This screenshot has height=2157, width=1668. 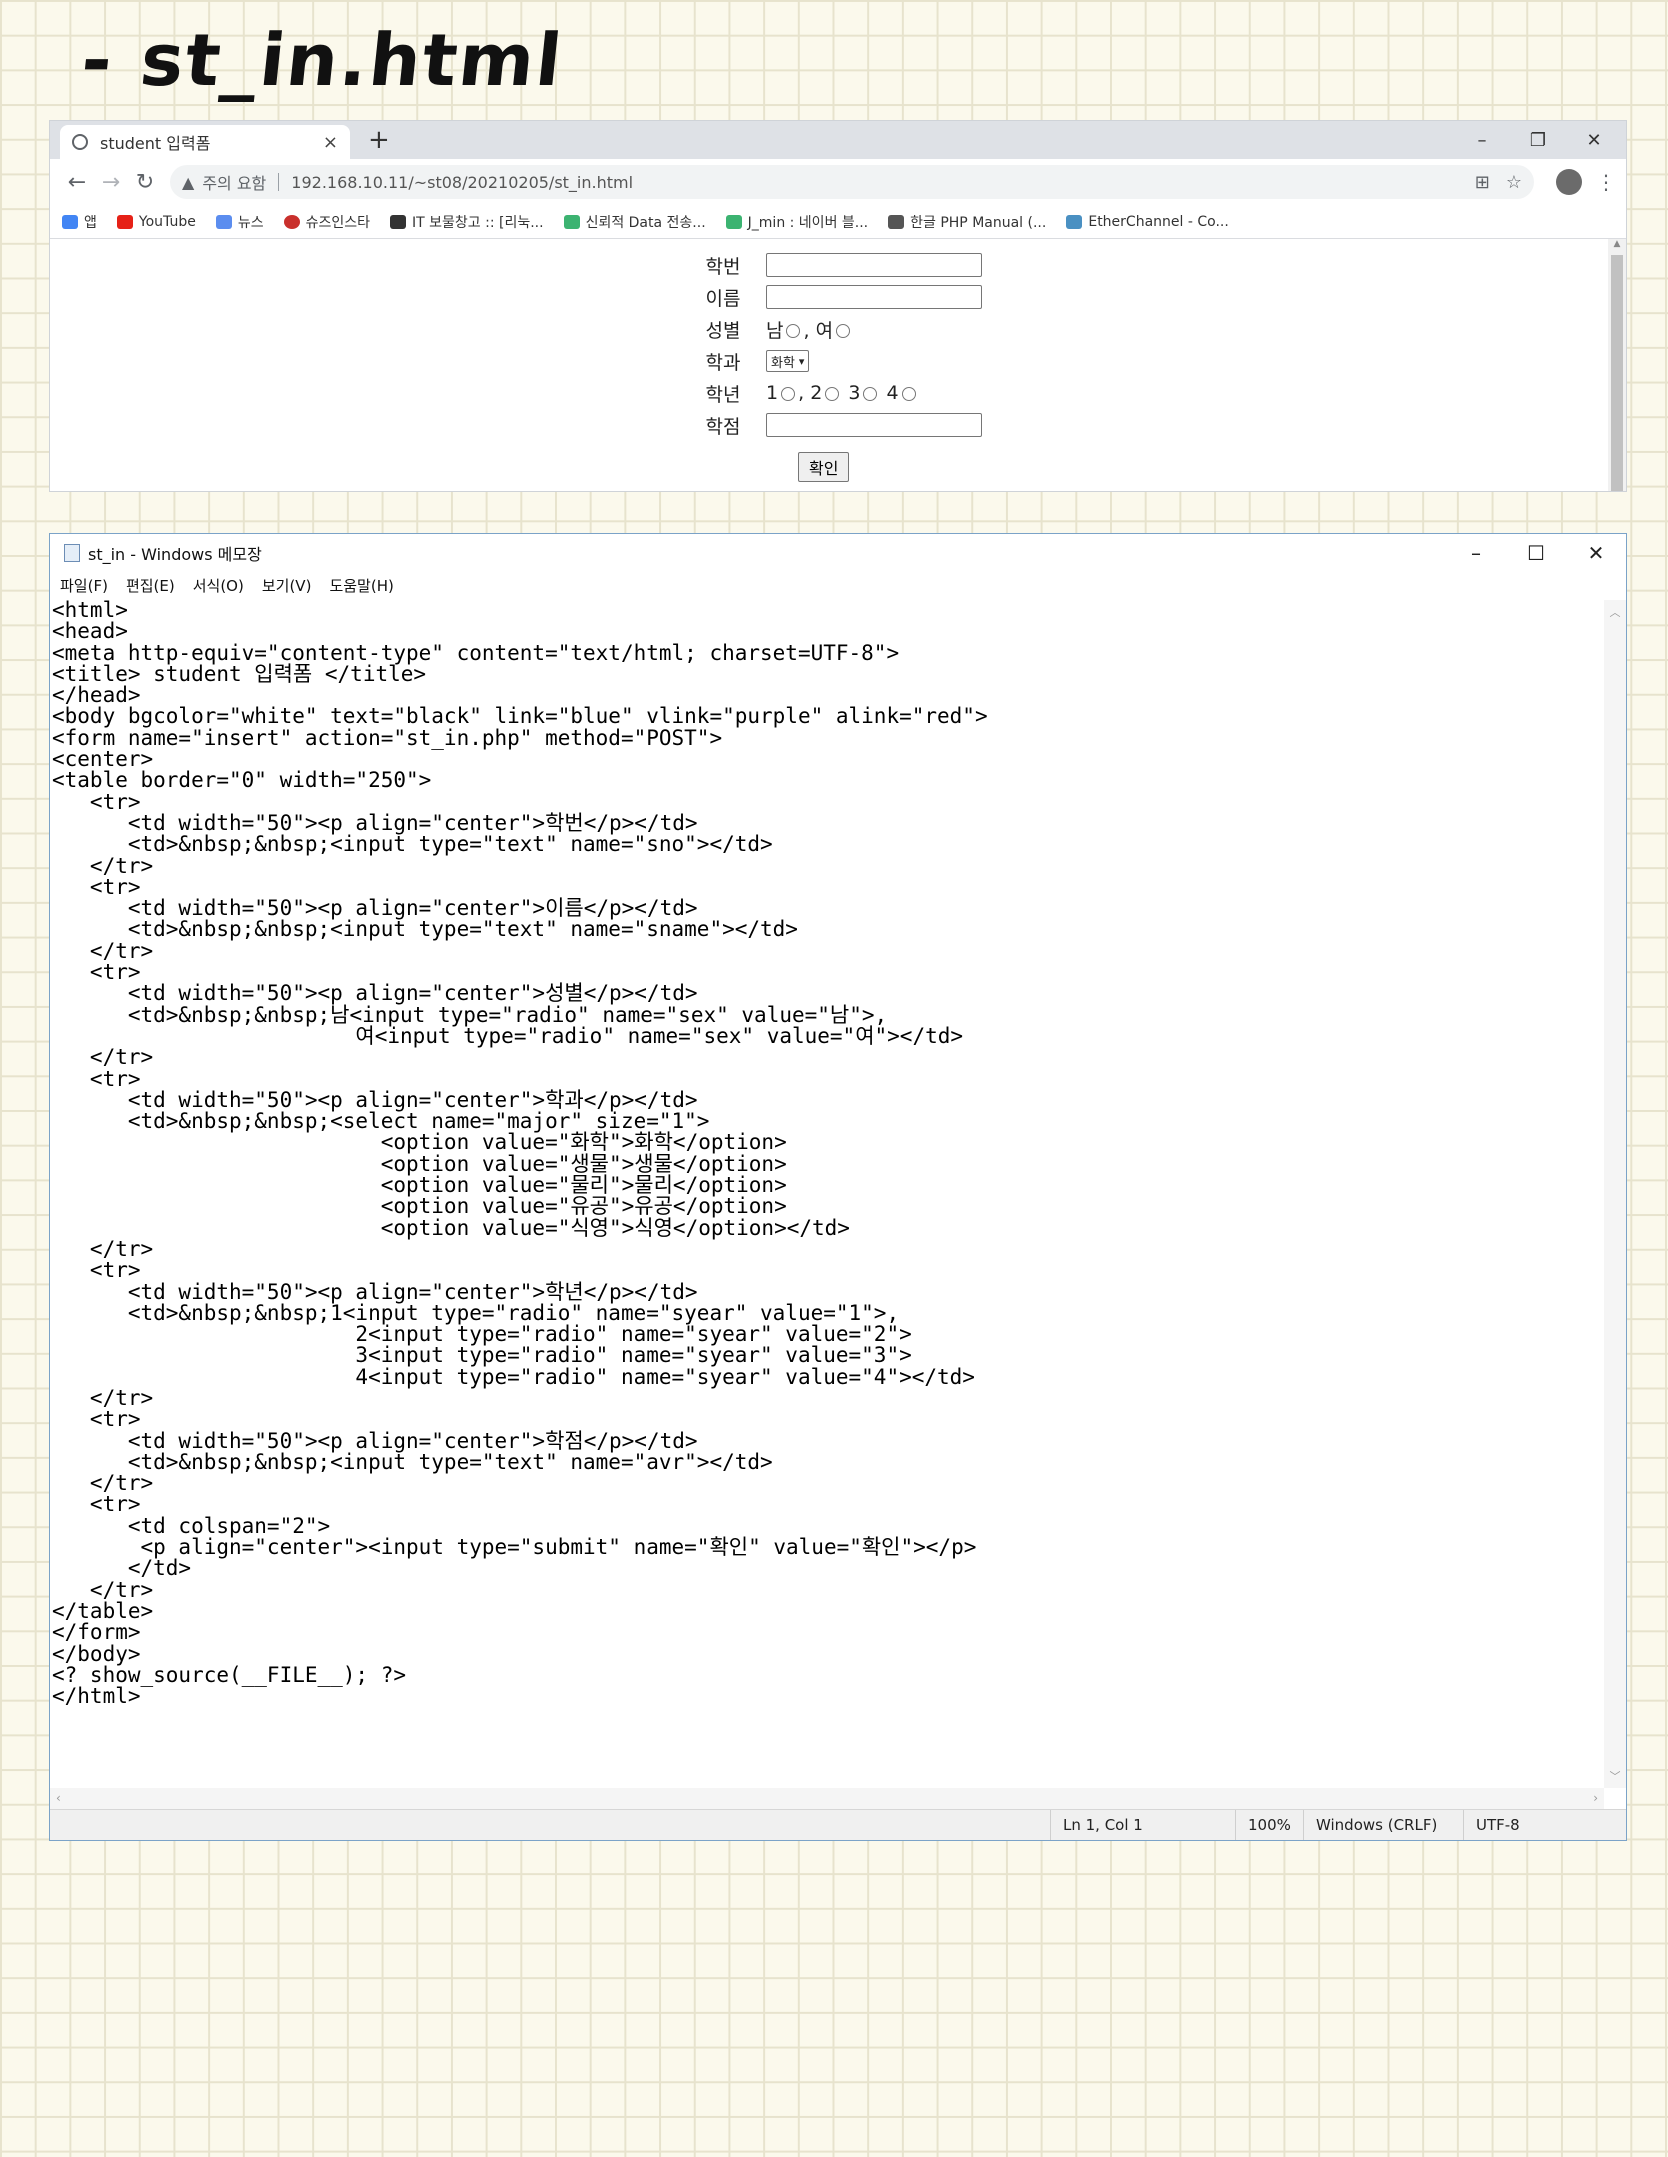 I want to click on tab-strip: student 입력폼 × + – ❐ ✕, so click(x=838, y=140).